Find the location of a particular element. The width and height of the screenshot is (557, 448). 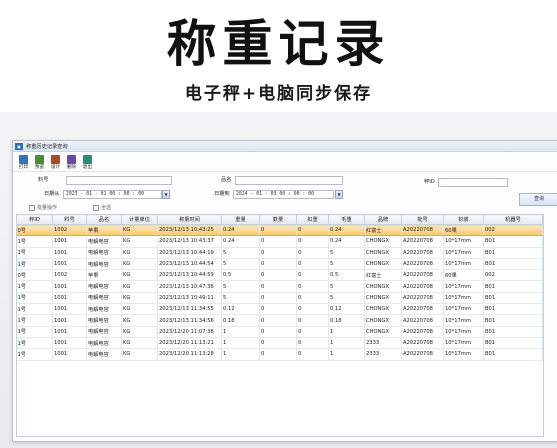

date-to-dropdown-icon: ▼ is located at coordinates (339, 194).